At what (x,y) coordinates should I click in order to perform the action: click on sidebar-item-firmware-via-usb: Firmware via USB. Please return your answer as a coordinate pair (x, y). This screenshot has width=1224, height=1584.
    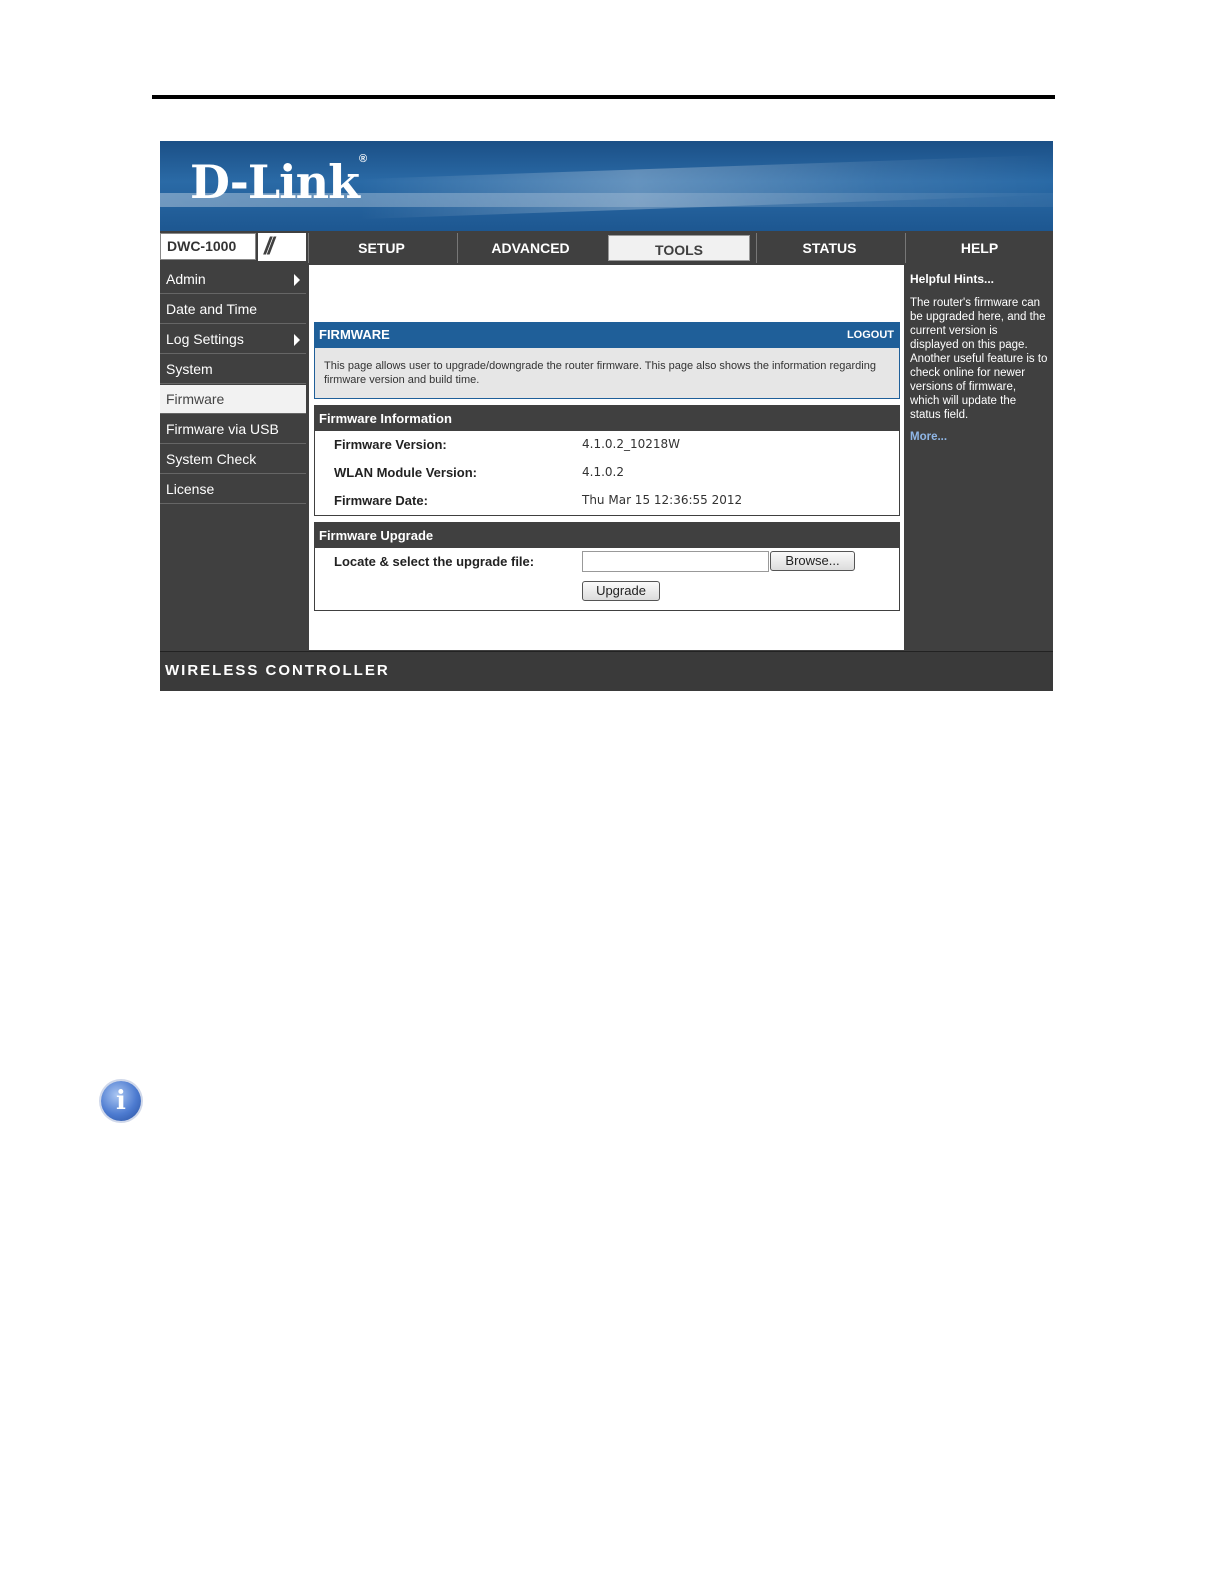
    Looking at the image, I should click on (233, 429).